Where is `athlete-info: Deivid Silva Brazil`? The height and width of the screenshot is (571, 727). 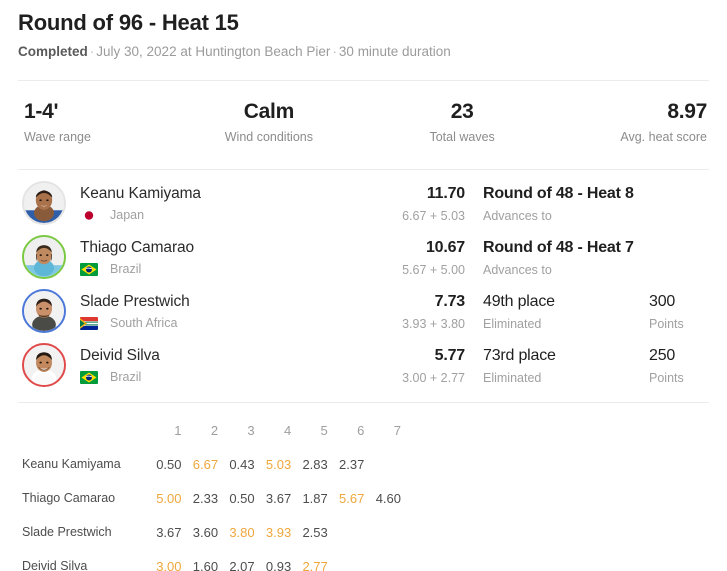
athlete-info: Deivid Silva Brazil is located at coordinates (180, 365).